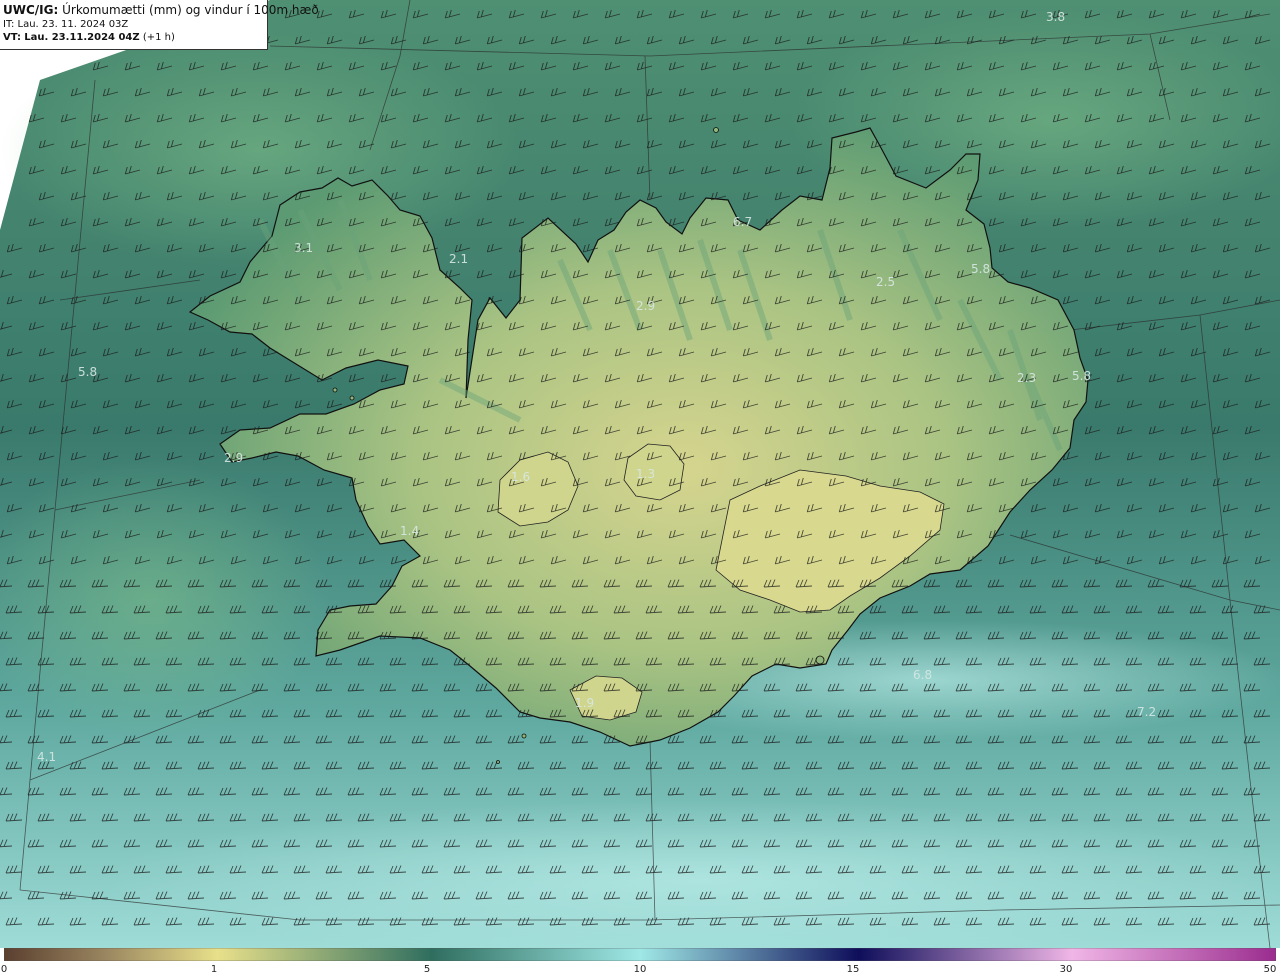  I want to click on colorbar-tick: 1, so click(214, 969).